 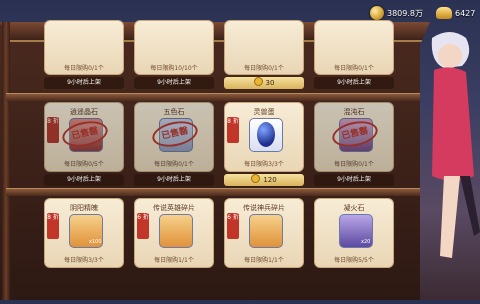 What do you see at coordinates (270, 180) in the screenshot?
I see `price-value: 120` at bounding box center [270, 180].